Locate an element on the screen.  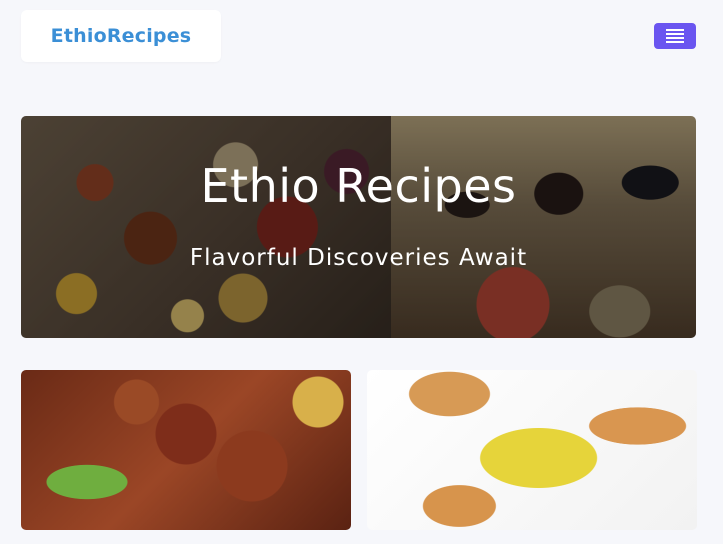
hamburger-menu-icon is located at coordinates (675, 36).